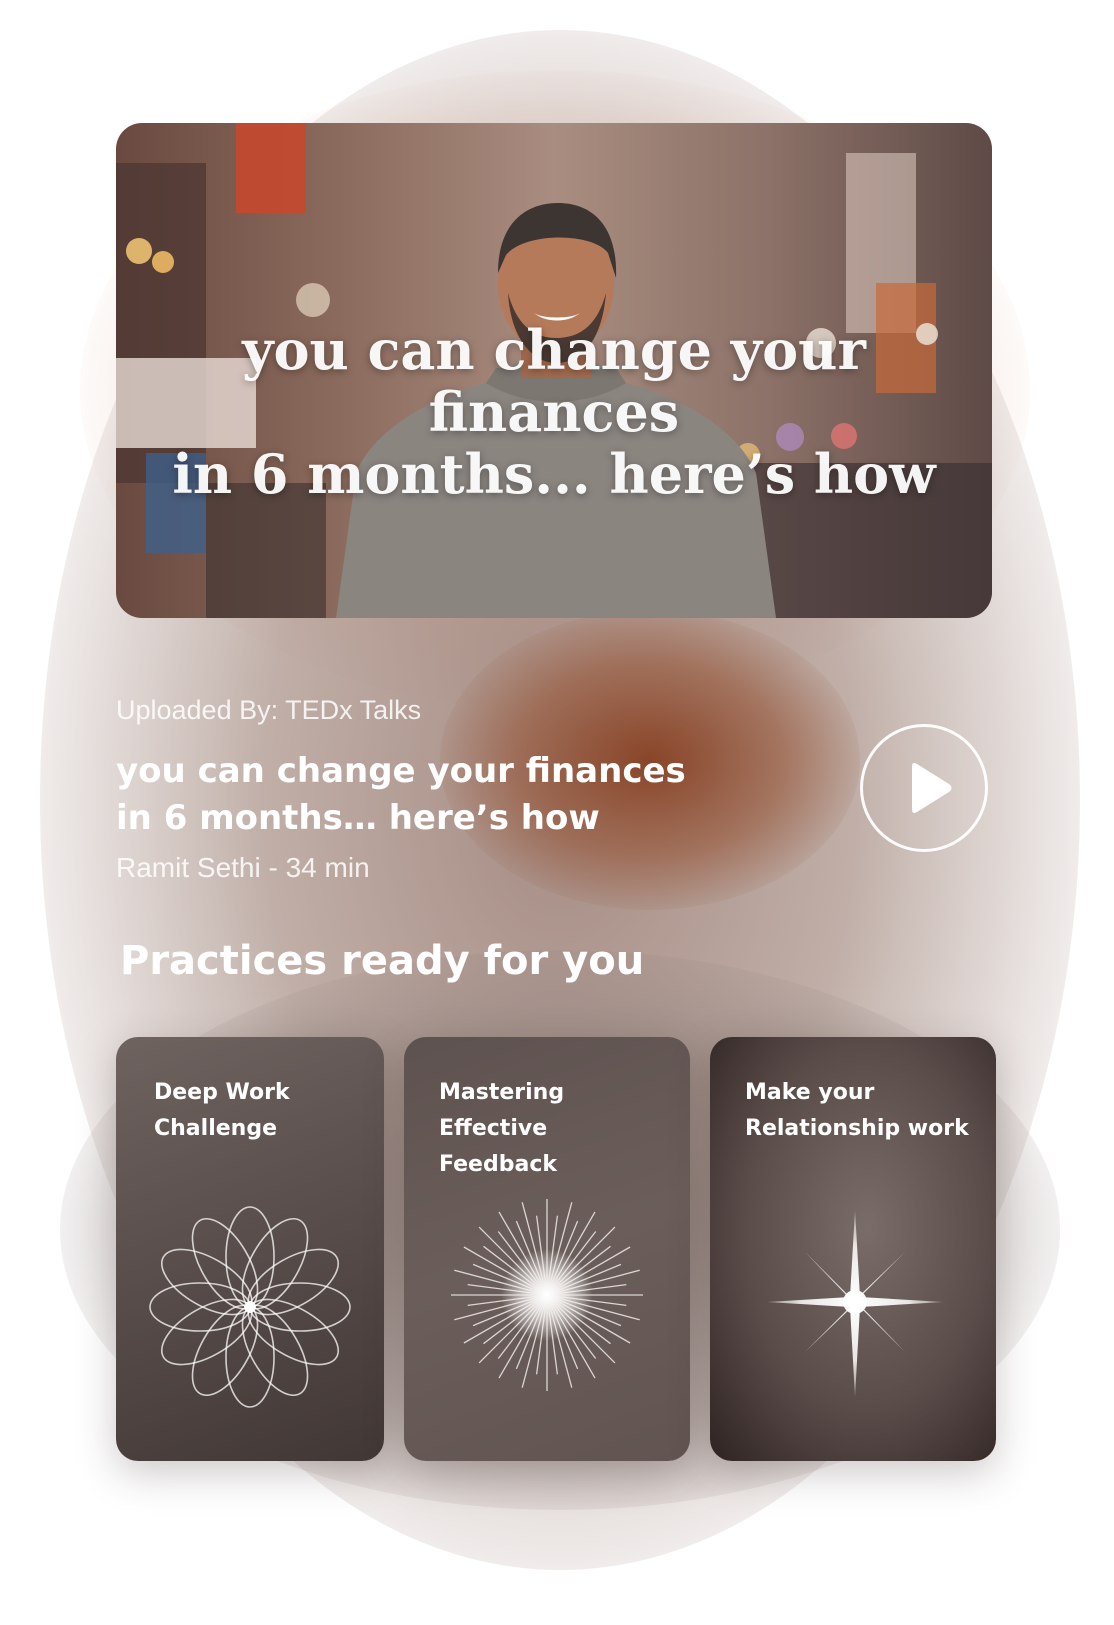 This screenshot has width=1114, height=1625. I want to click on starburst-icon, so click(547, 1295).